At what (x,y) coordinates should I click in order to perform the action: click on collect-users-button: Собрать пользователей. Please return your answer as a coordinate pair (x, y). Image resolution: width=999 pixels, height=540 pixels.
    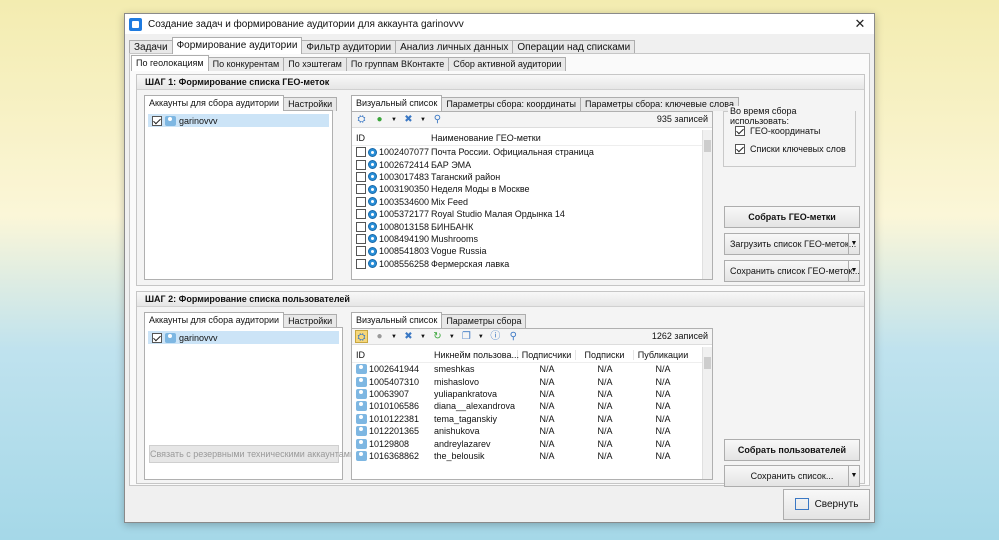
    Looking at the image, I should click on (792, 450).